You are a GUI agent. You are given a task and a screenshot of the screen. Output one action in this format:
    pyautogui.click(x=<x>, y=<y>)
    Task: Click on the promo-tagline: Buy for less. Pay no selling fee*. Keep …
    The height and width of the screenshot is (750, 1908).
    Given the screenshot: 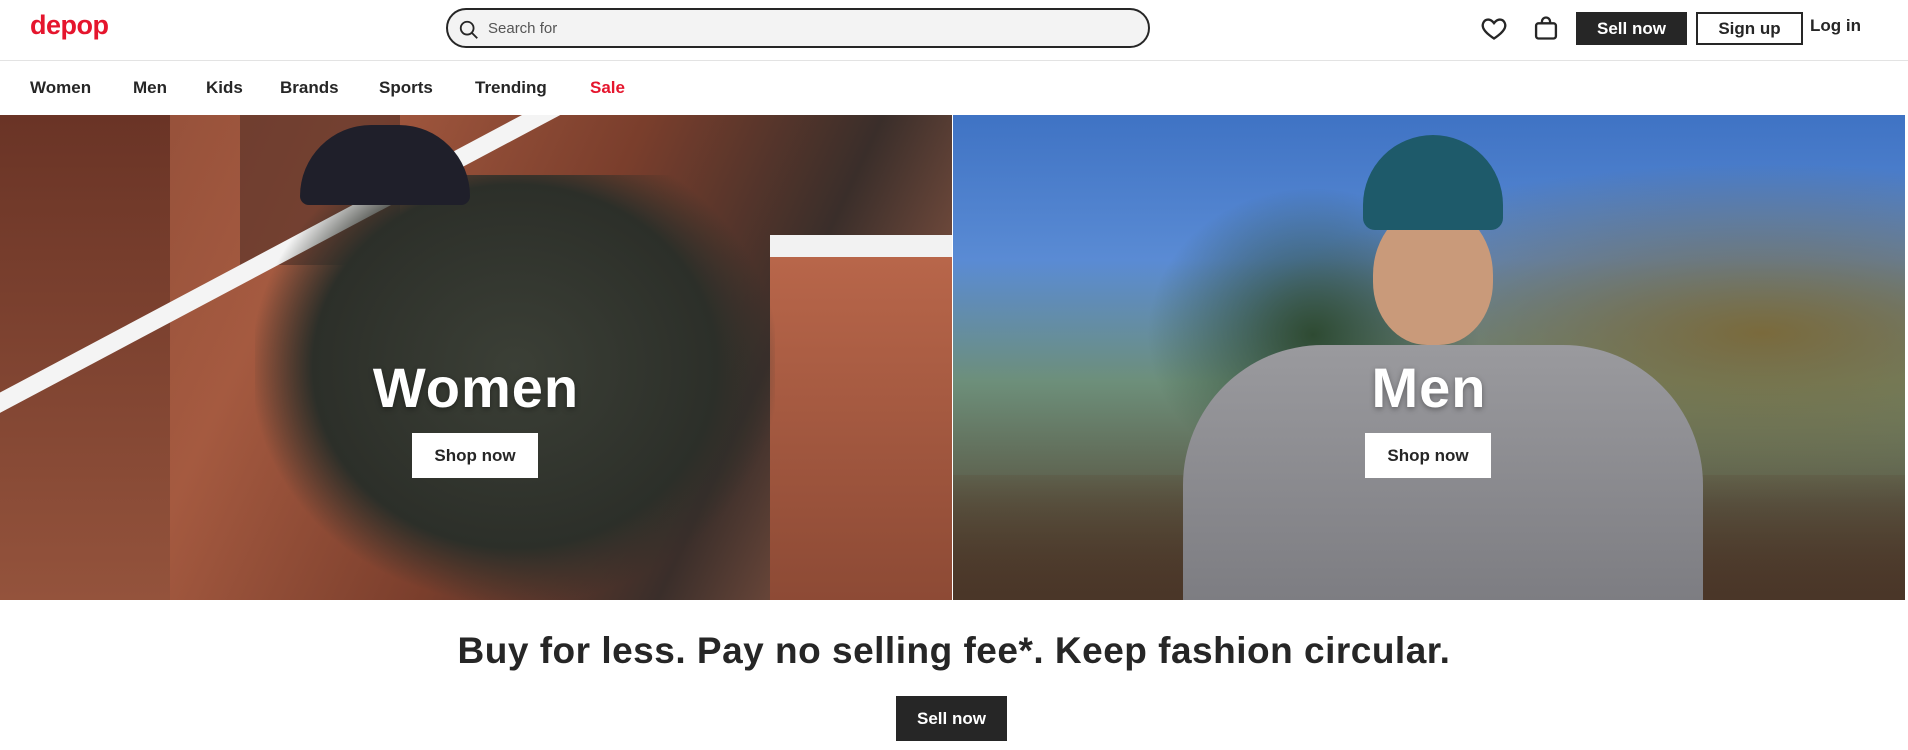 What is the action you would take?
    pyautogui.click(x=954, y=650)
    